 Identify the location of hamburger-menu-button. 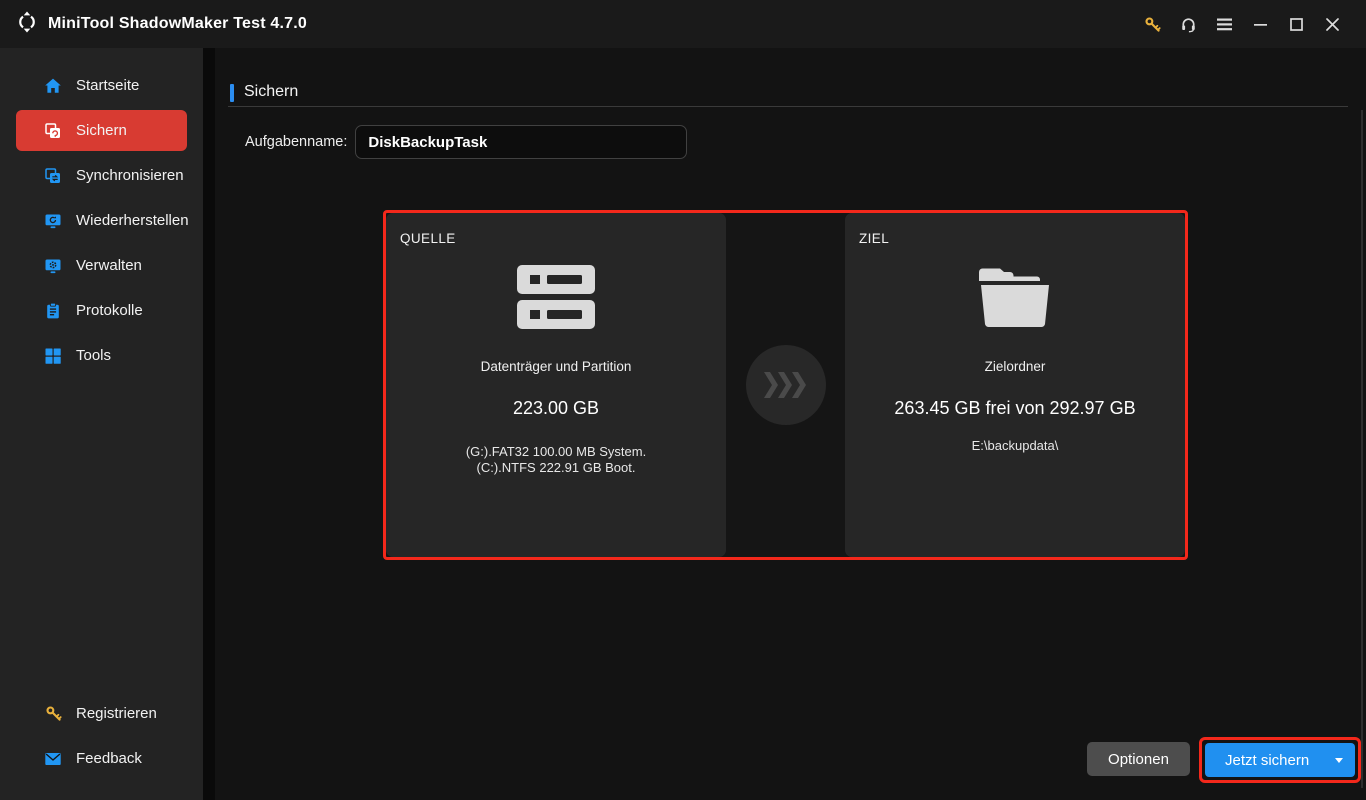
(1224, 24).